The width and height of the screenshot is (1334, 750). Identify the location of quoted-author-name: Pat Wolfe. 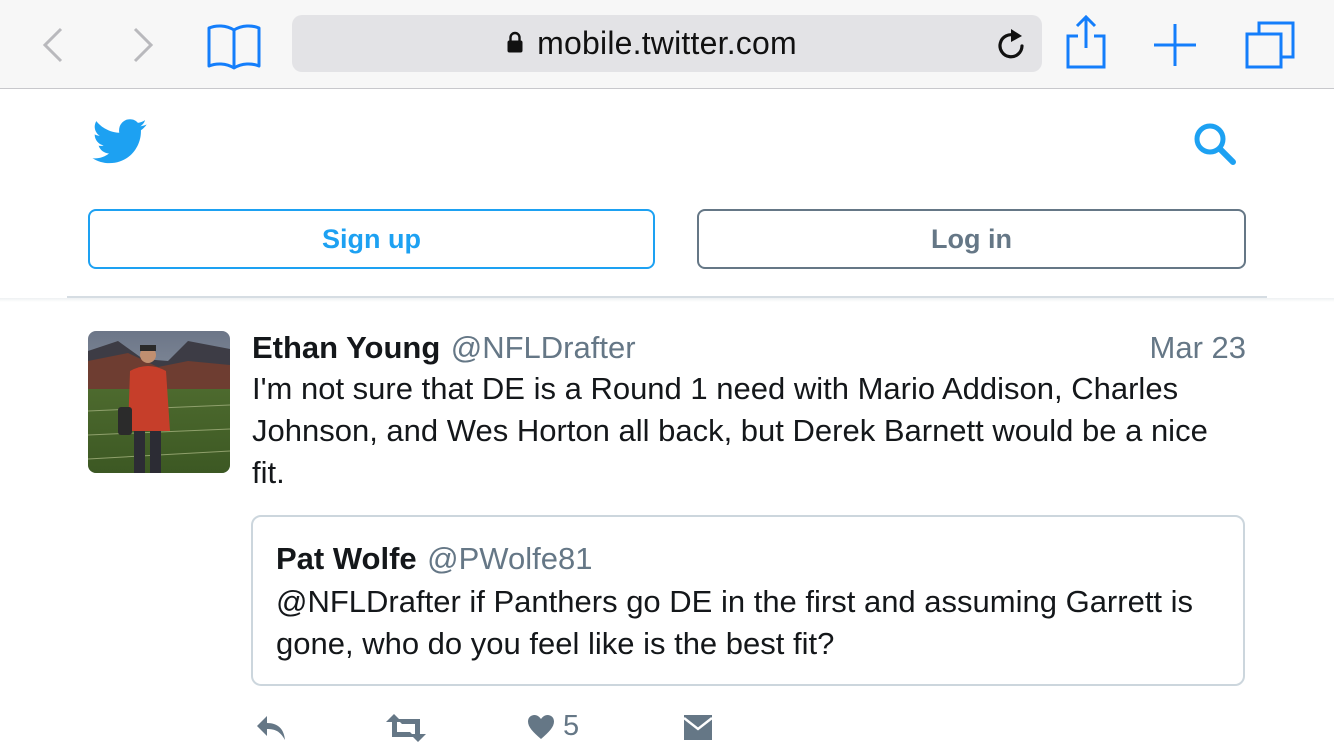
(346, 558).